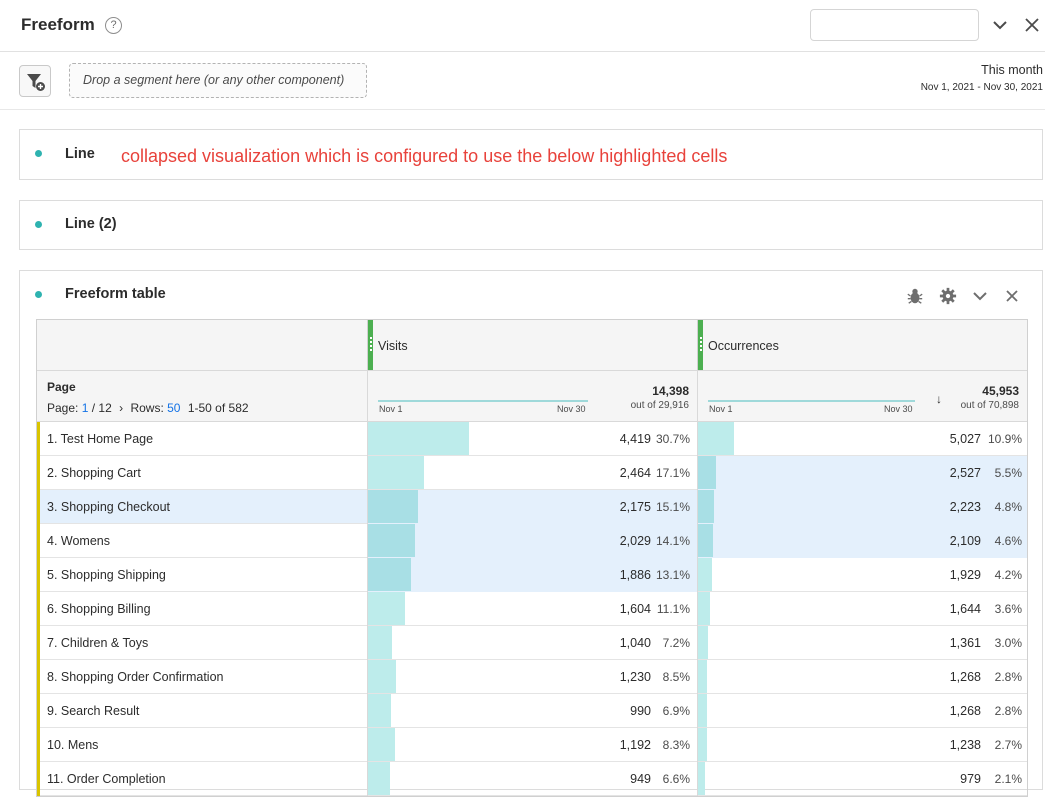 This screenshot has width=1045, height=797. I want to click on percent-visits: 6.6%, so click(676, 779).